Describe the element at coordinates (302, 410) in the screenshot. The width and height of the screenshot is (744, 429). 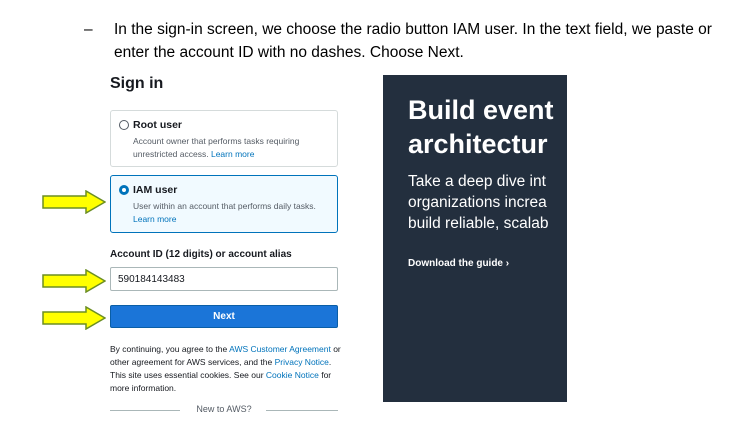
I see `divider-line` at that location.